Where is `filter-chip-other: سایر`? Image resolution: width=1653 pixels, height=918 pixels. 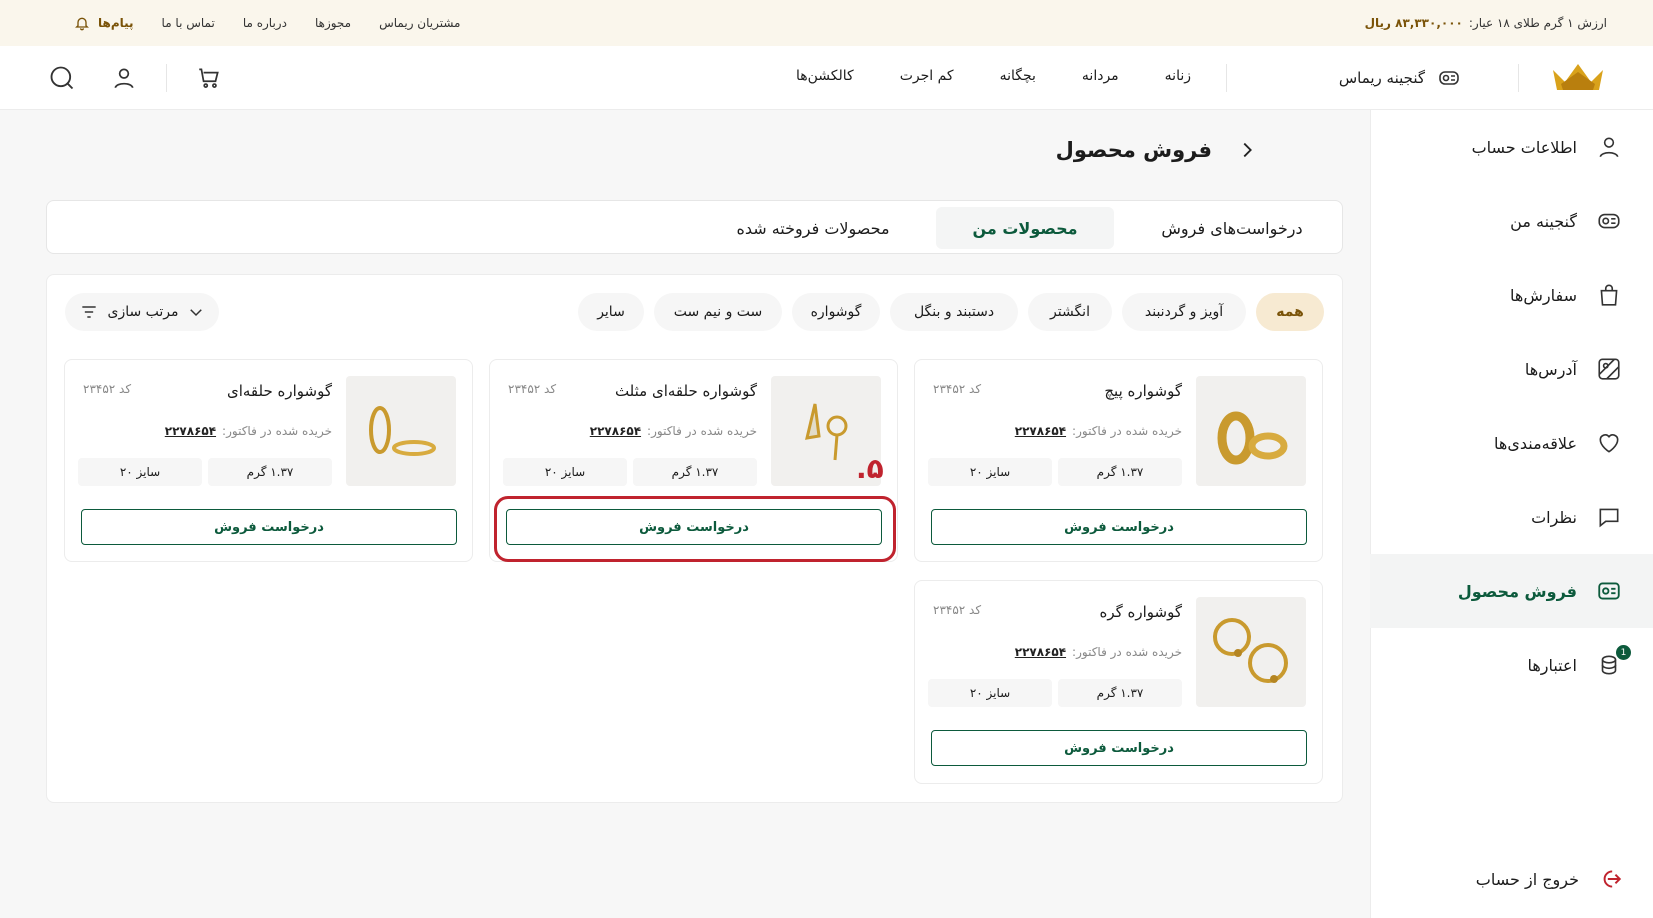 filter-chip-other: سایر is located at coordinates (611, 312).